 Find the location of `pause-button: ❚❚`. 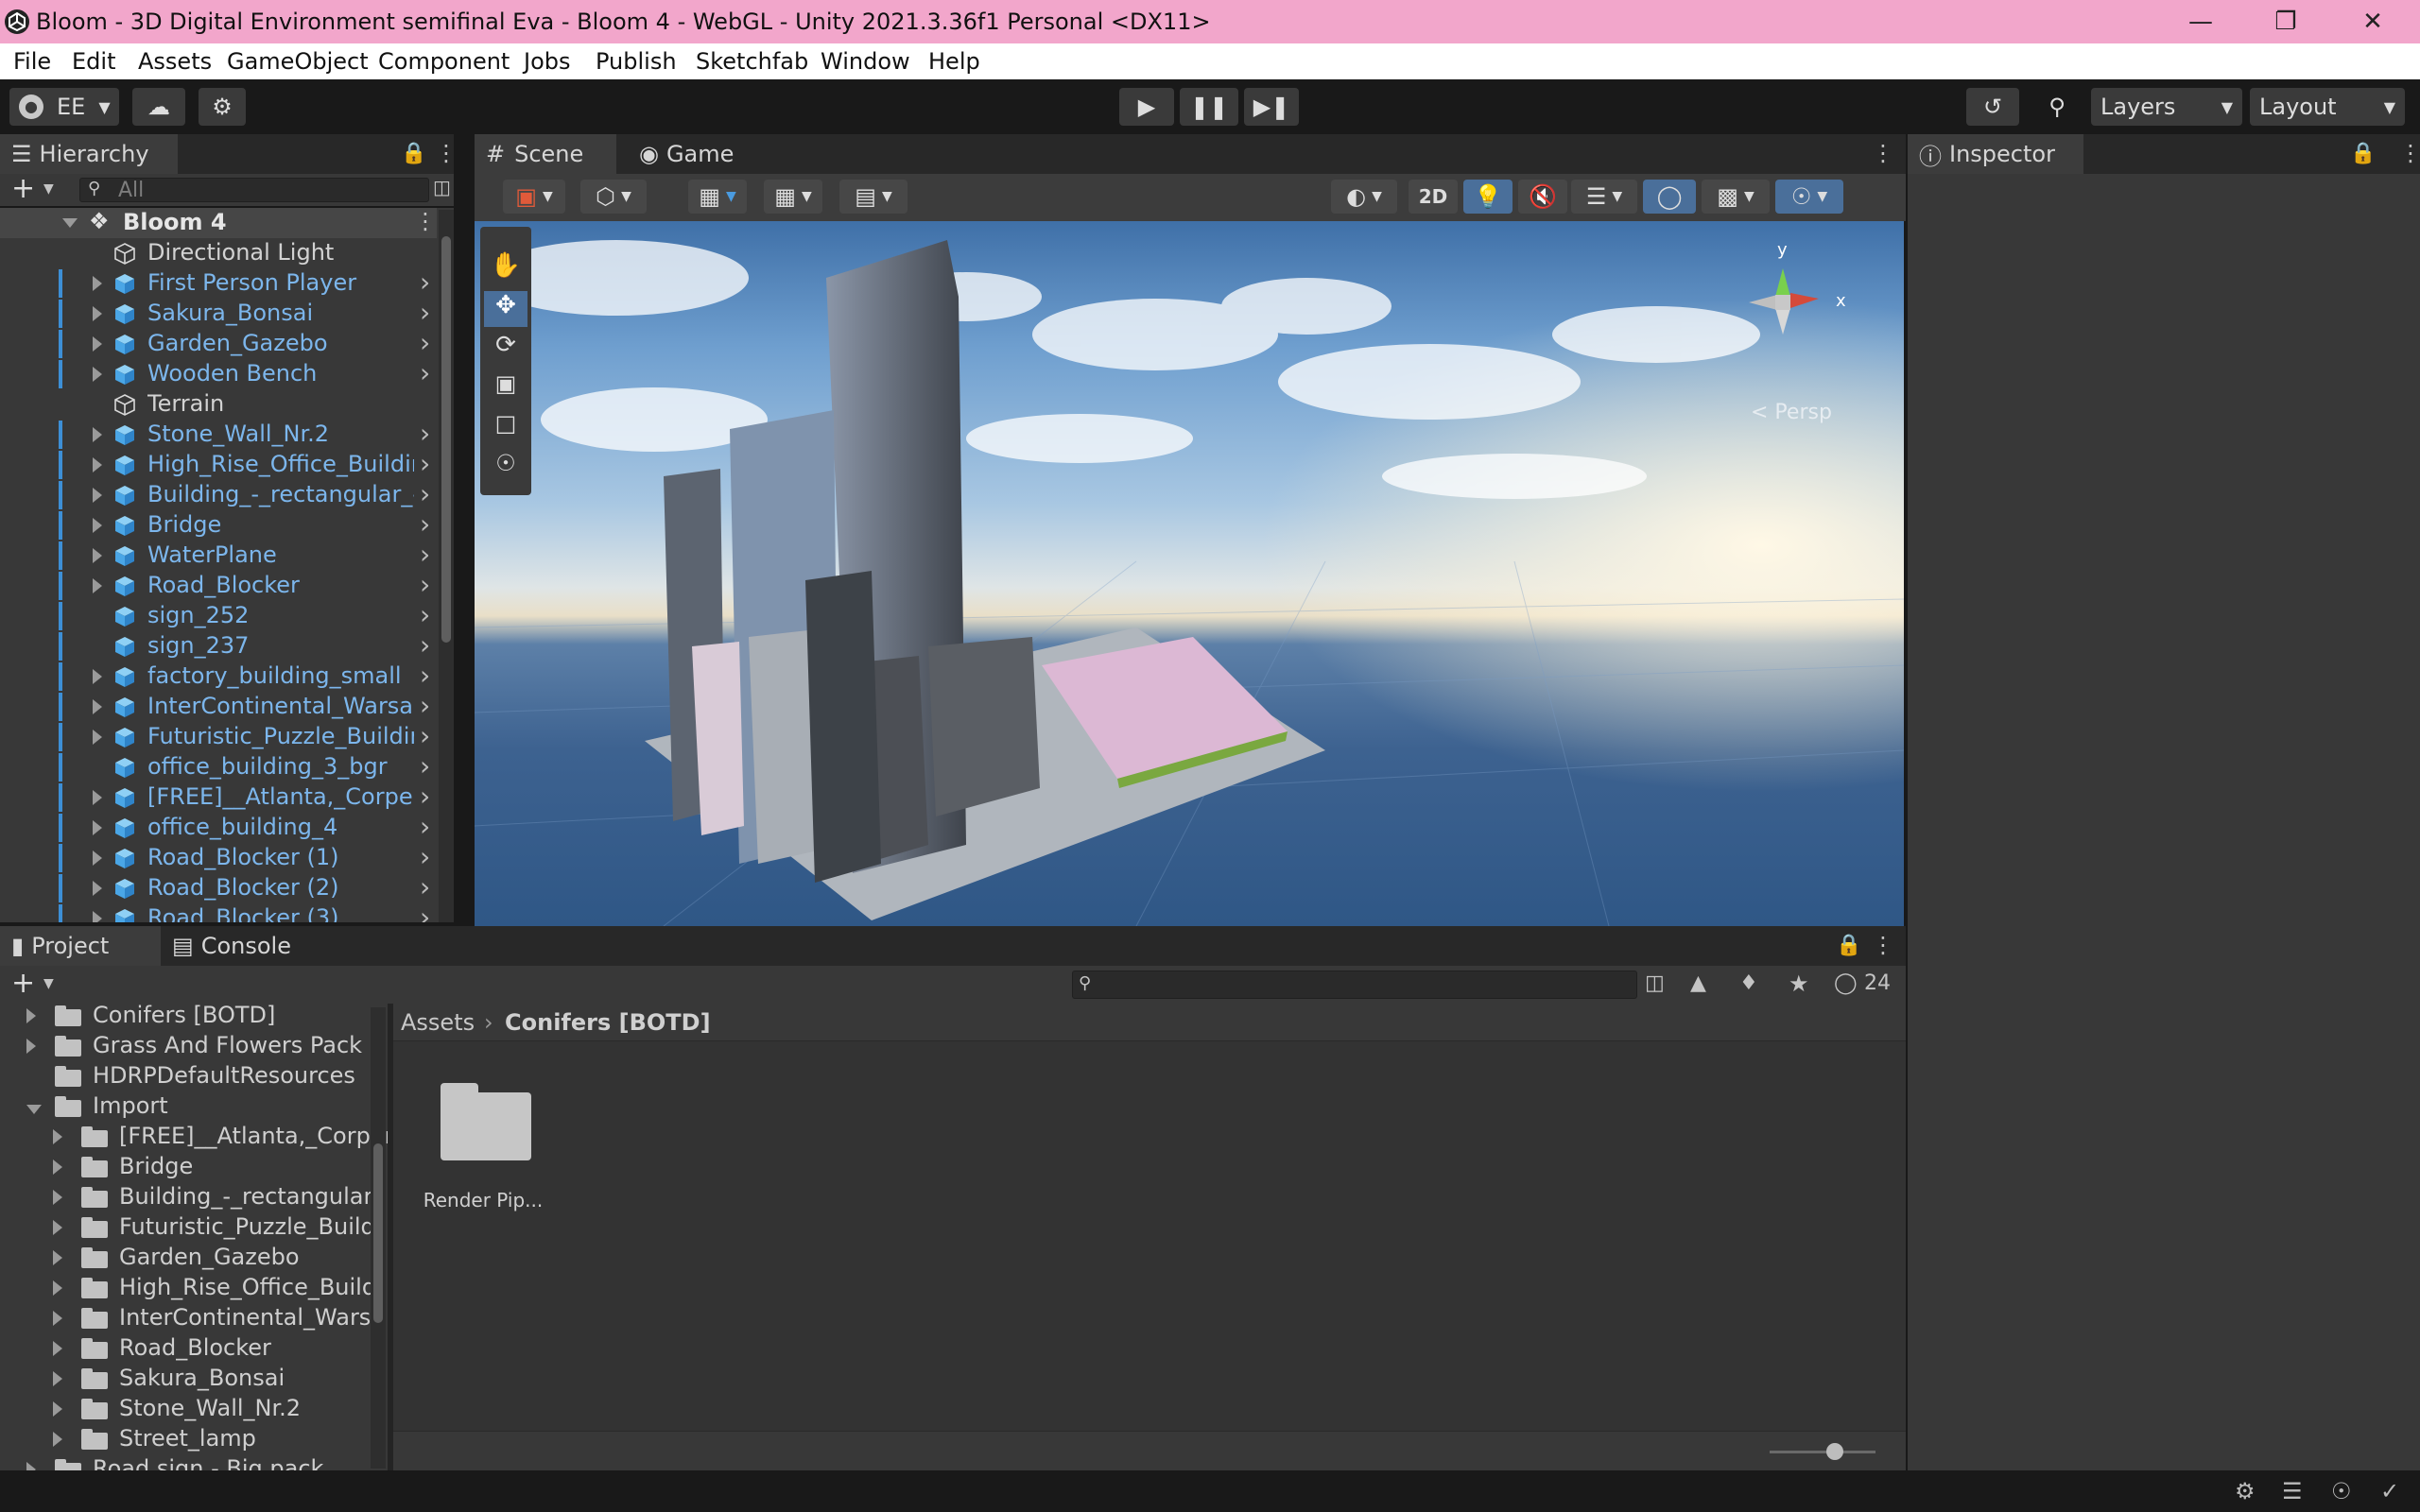

pause-button: ❚❚ is located at coordinates (1209, 107).